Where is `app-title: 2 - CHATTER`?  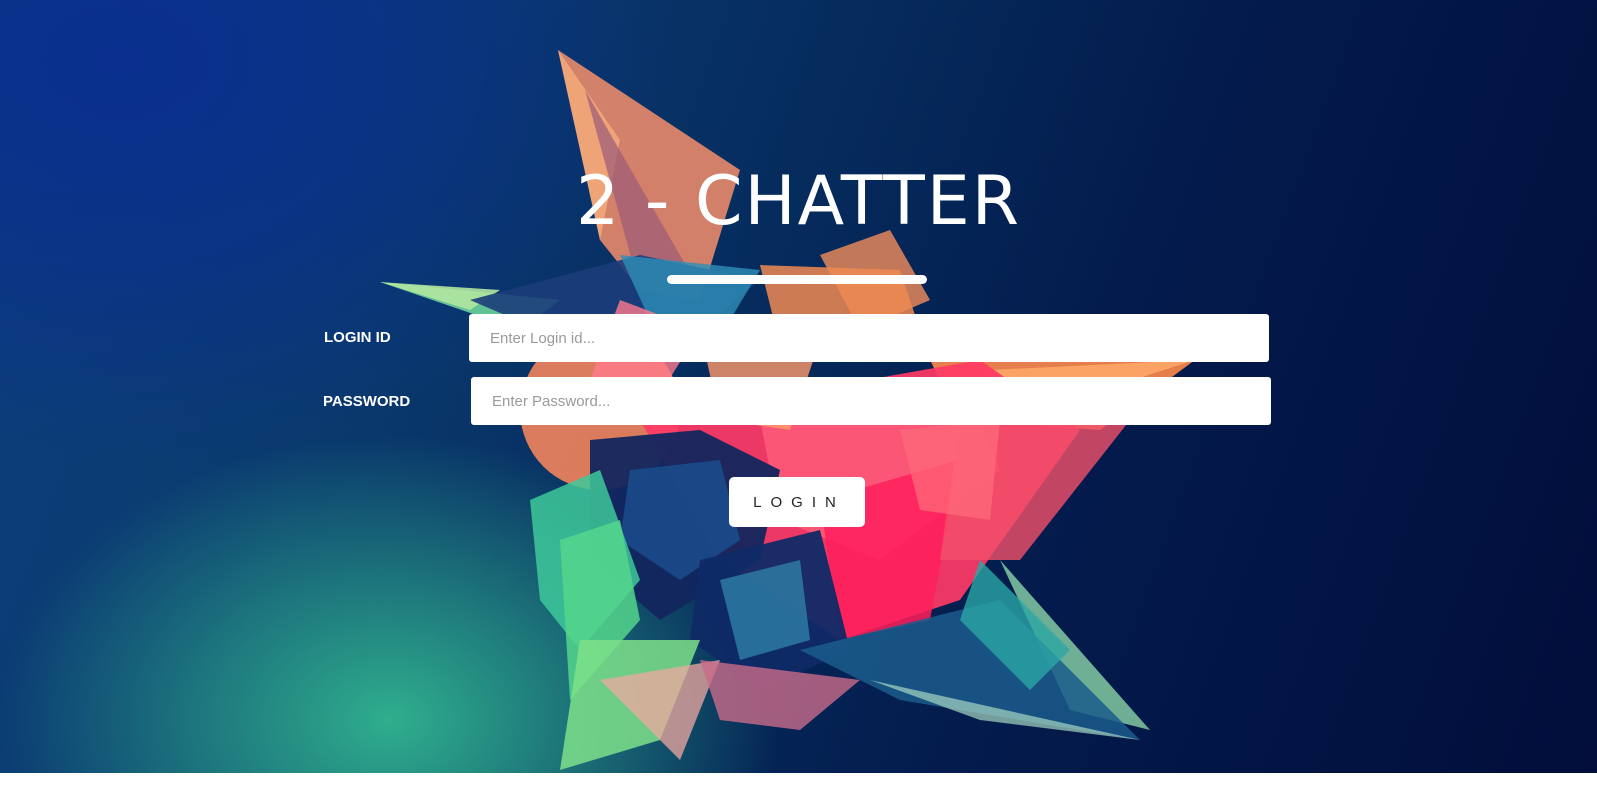
app-title: 2 - CHATTER is located at coordinates (798, 201).